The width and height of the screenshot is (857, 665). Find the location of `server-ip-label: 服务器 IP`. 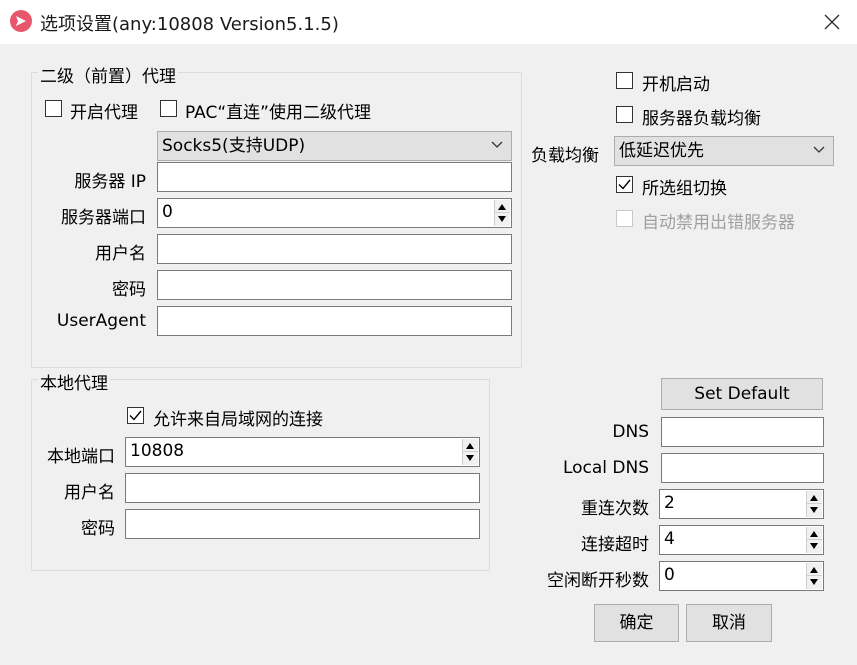

server-ip-label: 服务器 IP is located at coordinates (110, 182).